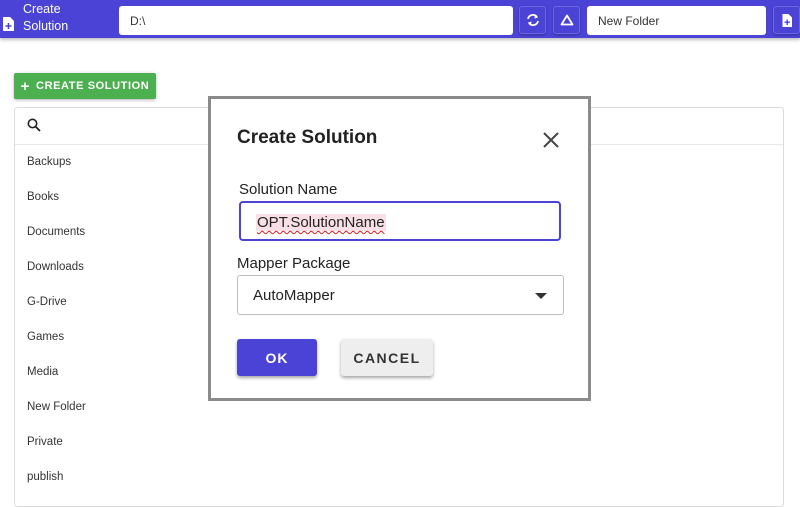  Describe the element at coordinates (400, 221) in the screenshot. I see `solution-name-input: OPT.SolutionName` at that location.